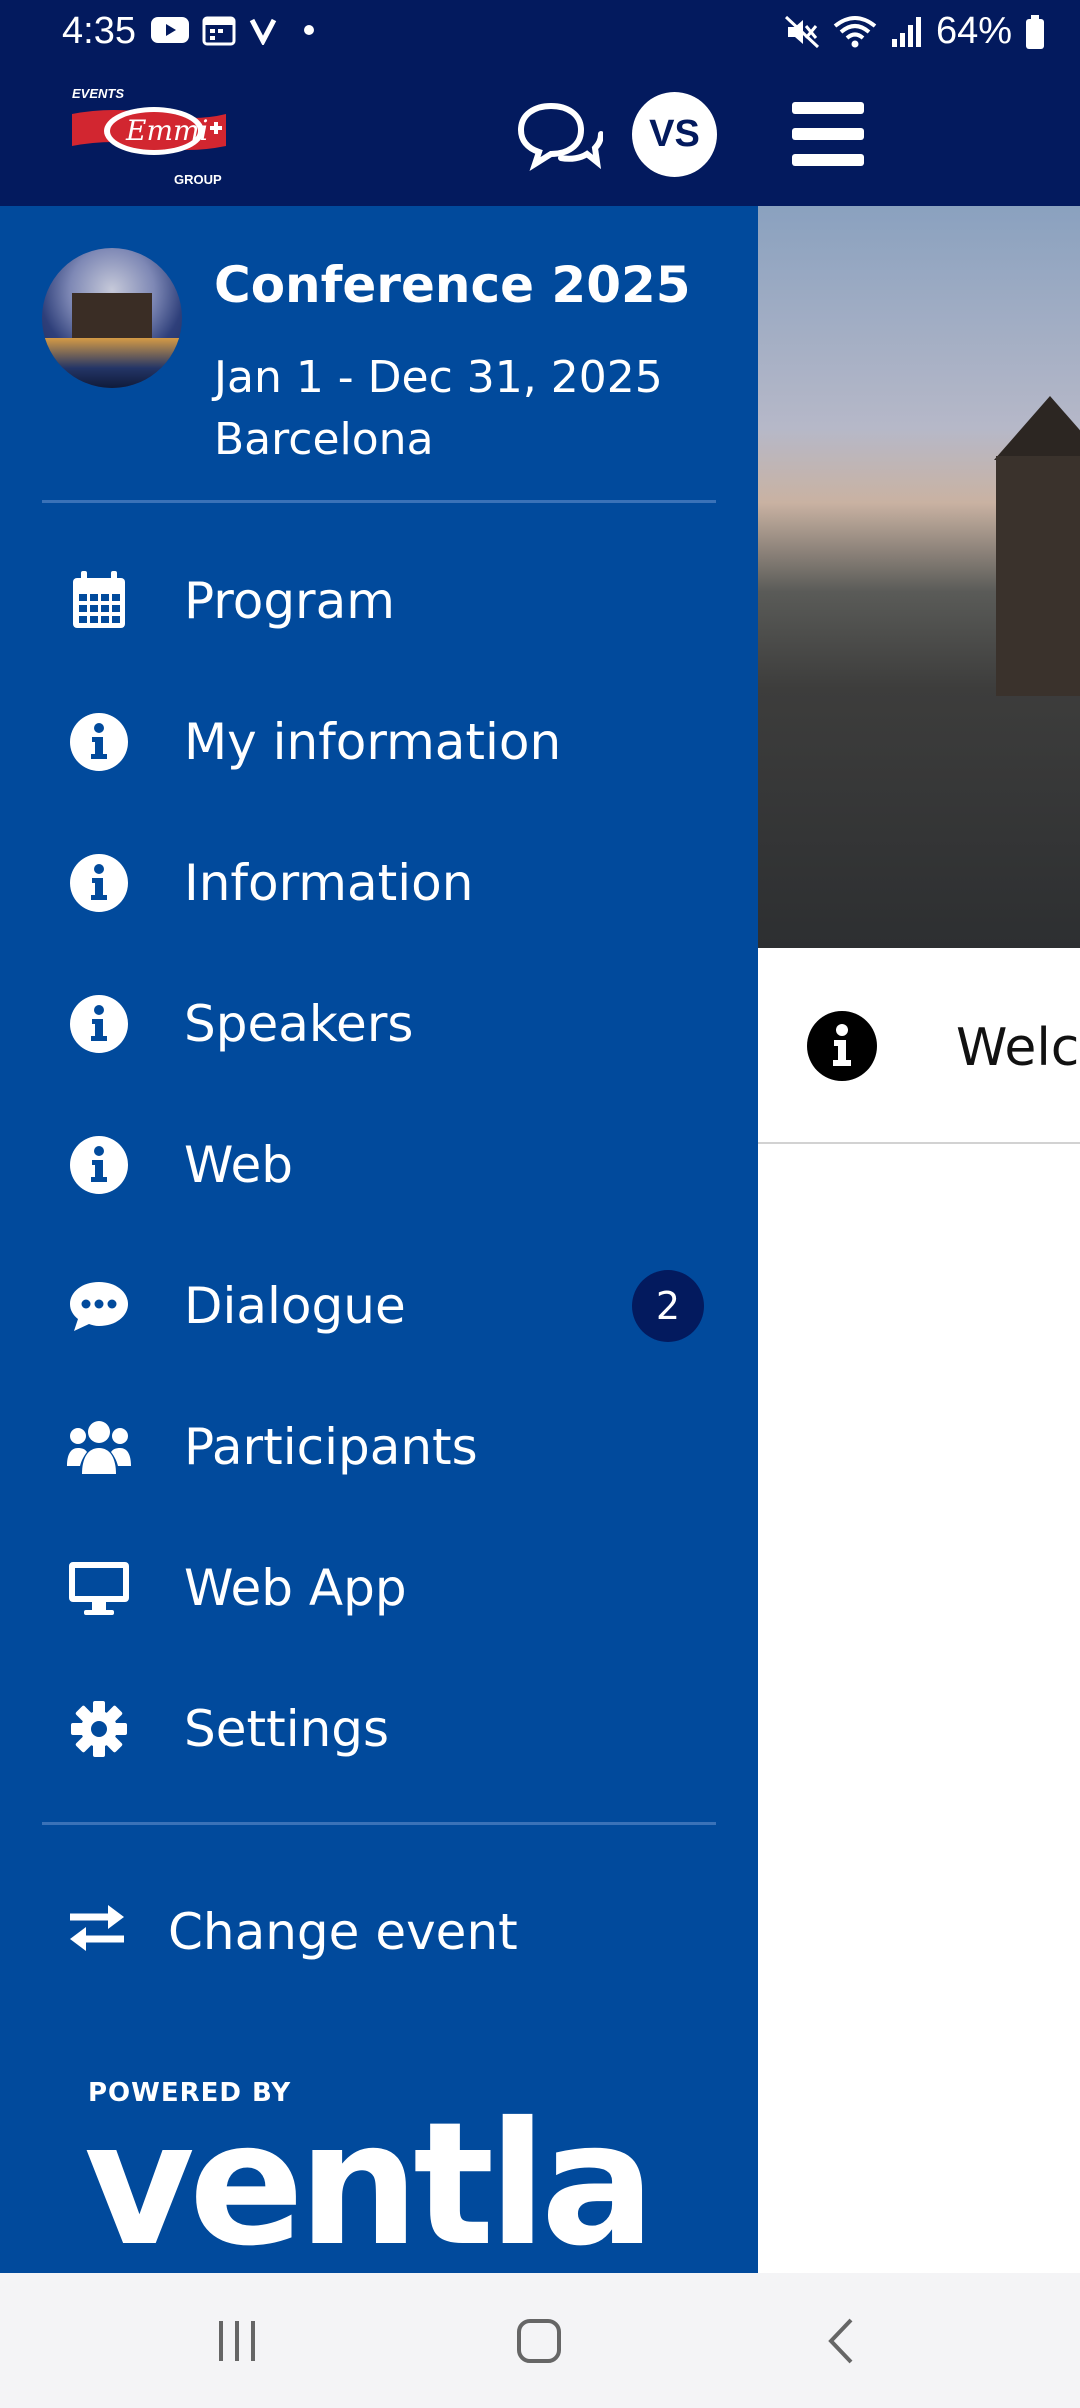 This screenshot has width=1080, height=2408. I want to click on status-right: 64%, so click(915, 31).